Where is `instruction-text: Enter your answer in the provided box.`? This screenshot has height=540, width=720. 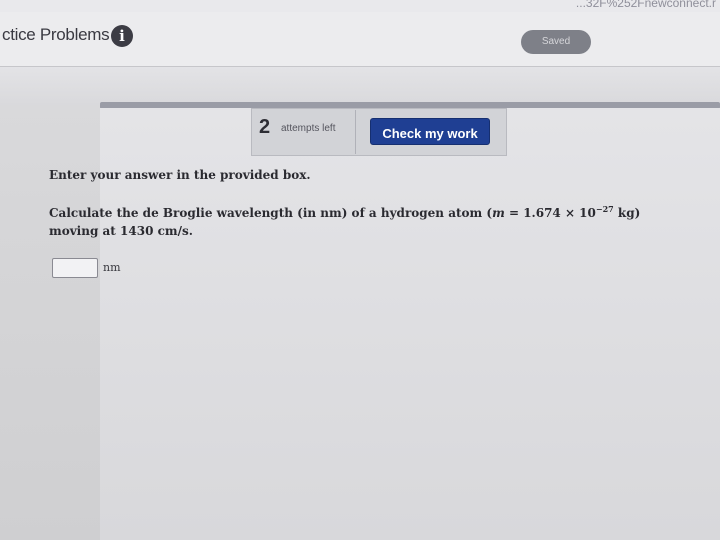
instruction-text: Enter your answer in the provided box. is located at coordinates (180, 175).